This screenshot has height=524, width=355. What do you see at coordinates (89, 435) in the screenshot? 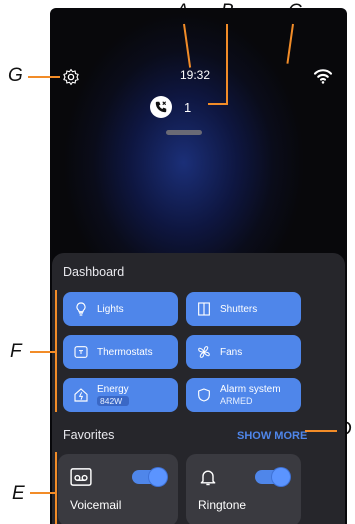
I see `favorites-title: Favorites` at bounding box center [89, 435].